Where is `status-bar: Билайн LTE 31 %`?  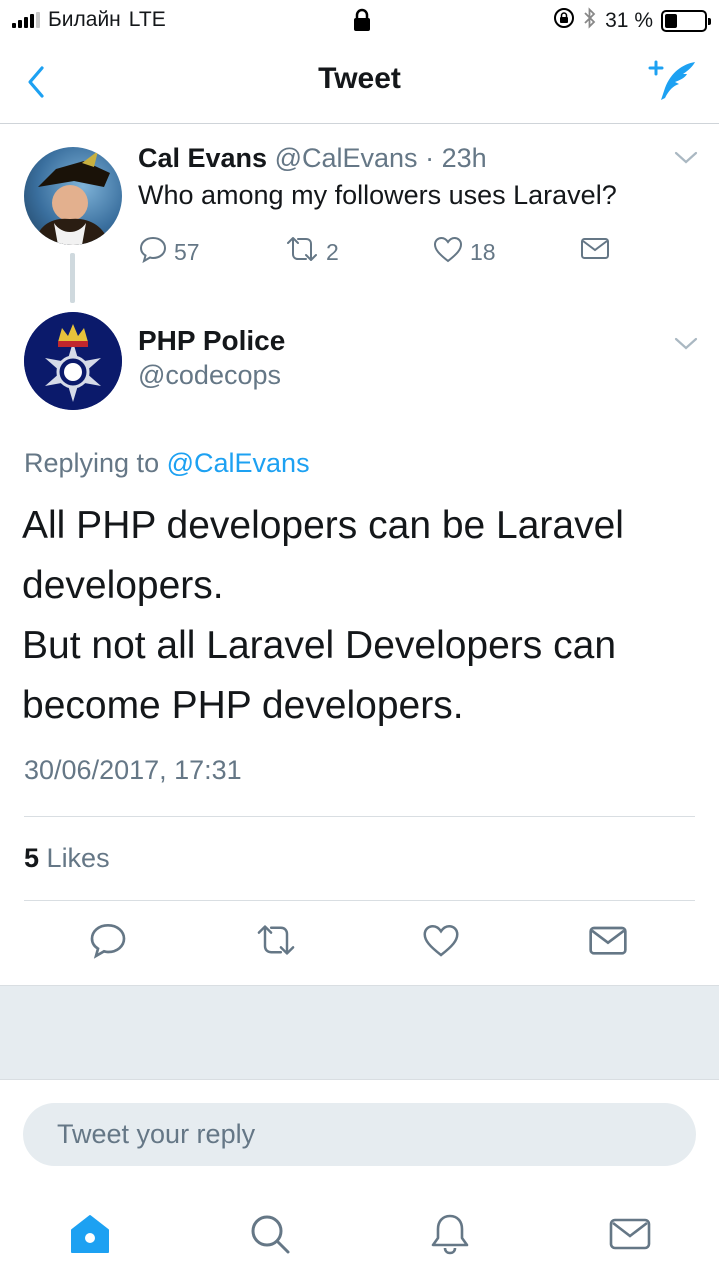 status-bar: Билайн LTE 31 % is located at coordinates (359, 20).